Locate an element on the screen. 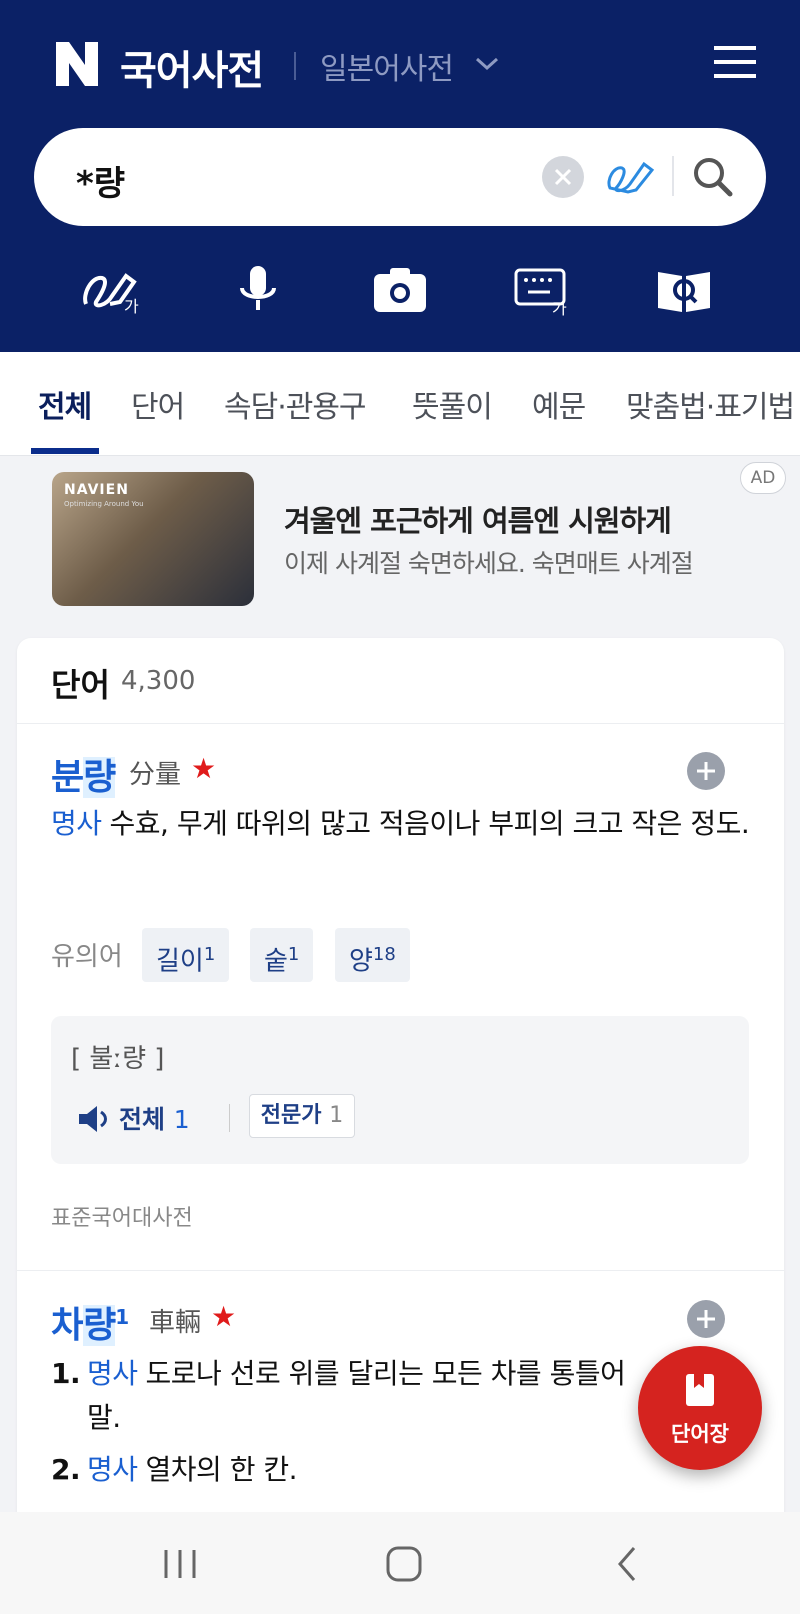 This screenshot has width=800, height=1614. entry-divider is located at coordinates (400, 1270).